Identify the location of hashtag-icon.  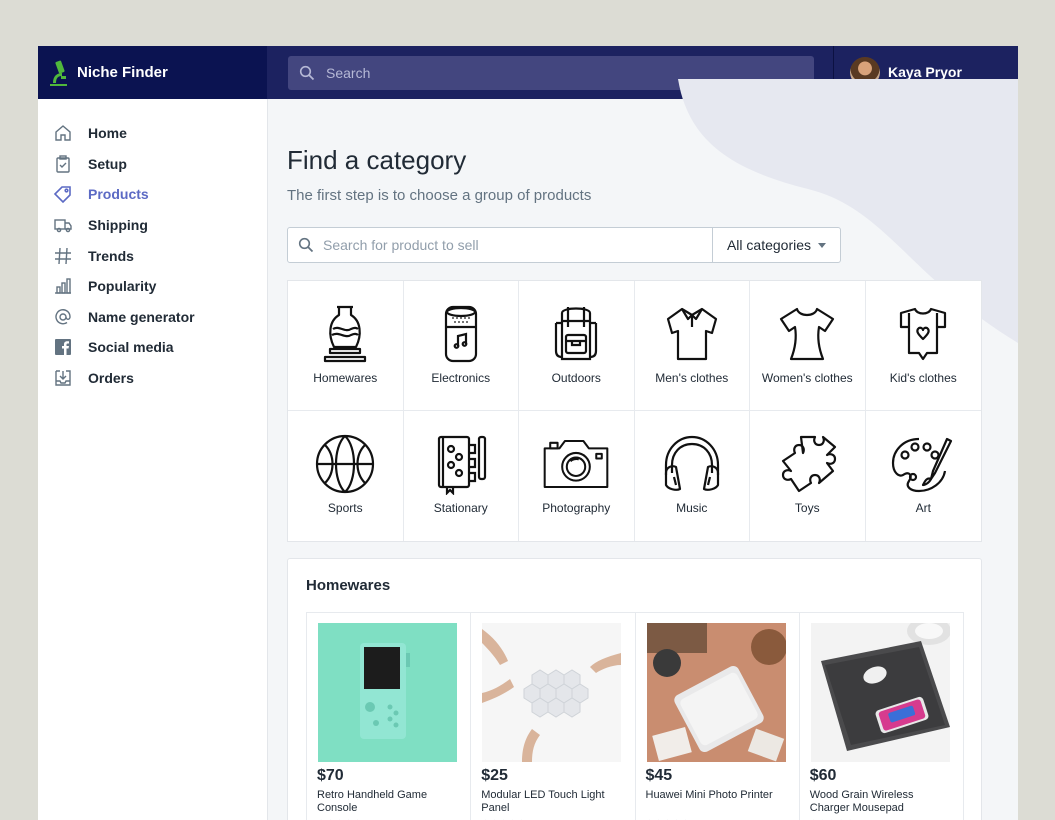
(63, 256).